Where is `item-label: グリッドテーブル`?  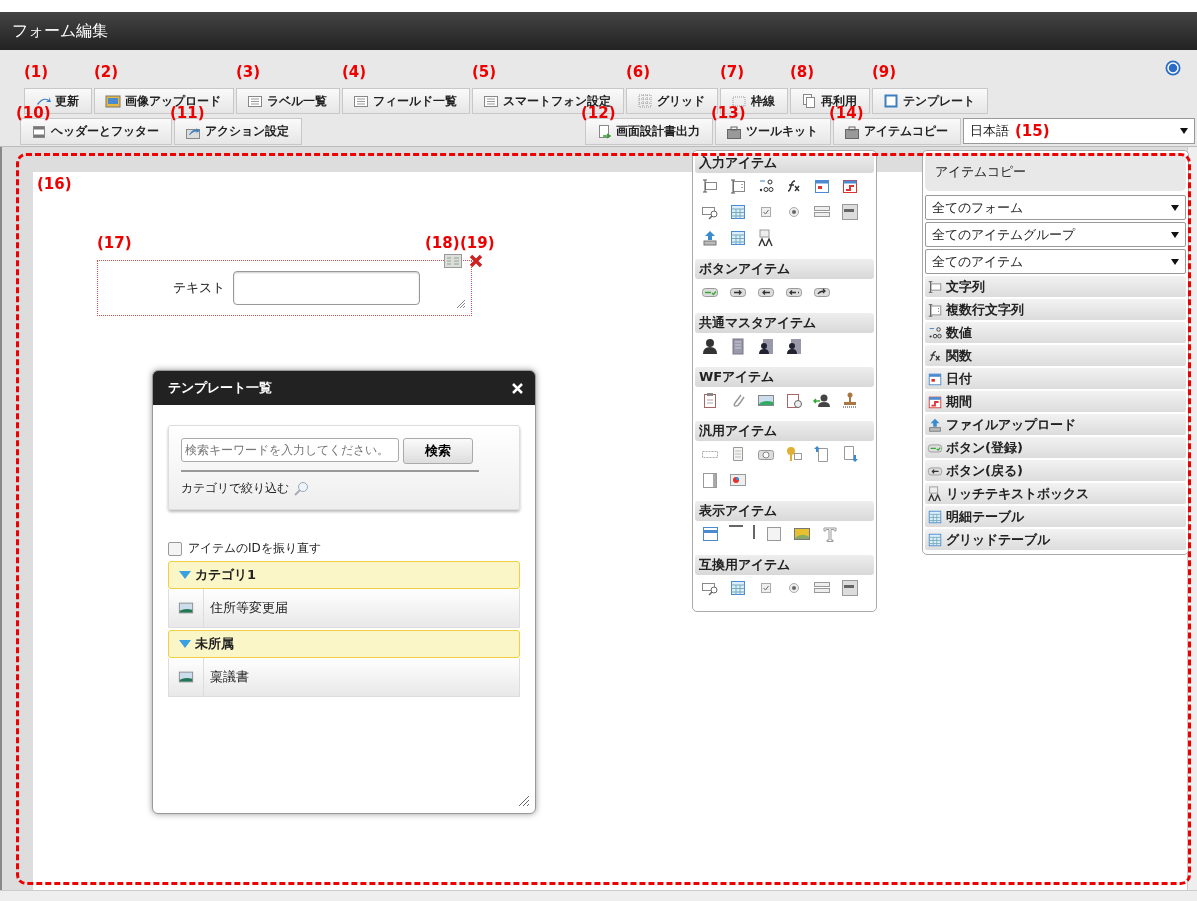
item-label: グリッドテーブル is located at coordinates (998, 539).